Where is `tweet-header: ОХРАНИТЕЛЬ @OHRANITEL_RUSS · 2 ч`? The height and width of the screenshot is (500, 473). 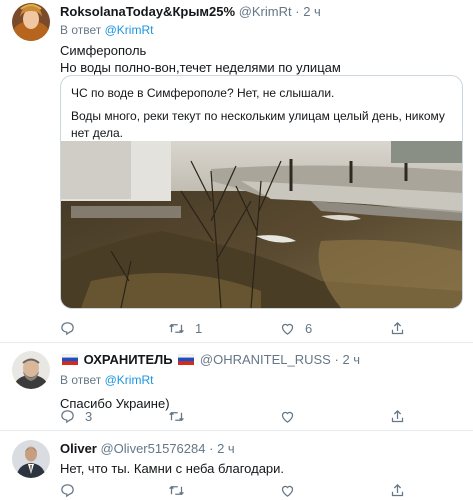
tweet-header: ОХРАНИТЕЛЬ @OHRANITEL_RUSS · 2 ч is located at coordinates (261, 359).